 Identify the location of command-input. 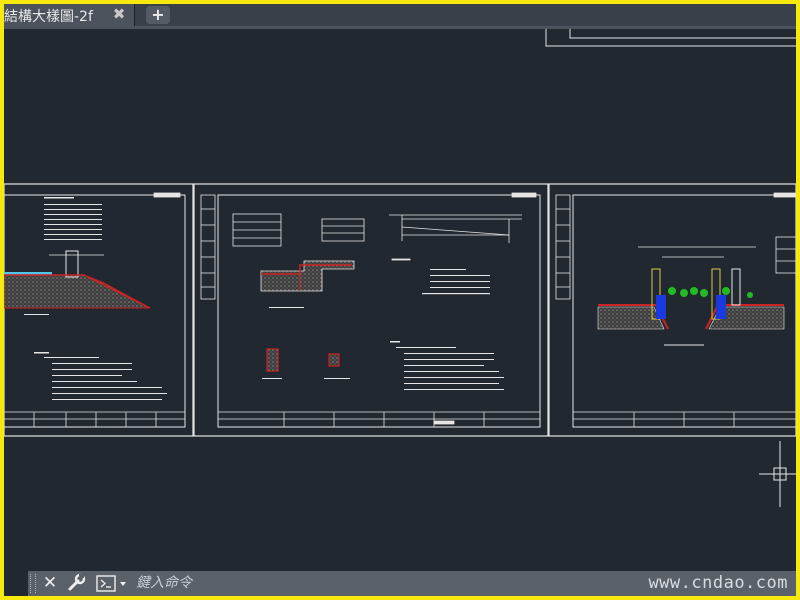
(436, 583).